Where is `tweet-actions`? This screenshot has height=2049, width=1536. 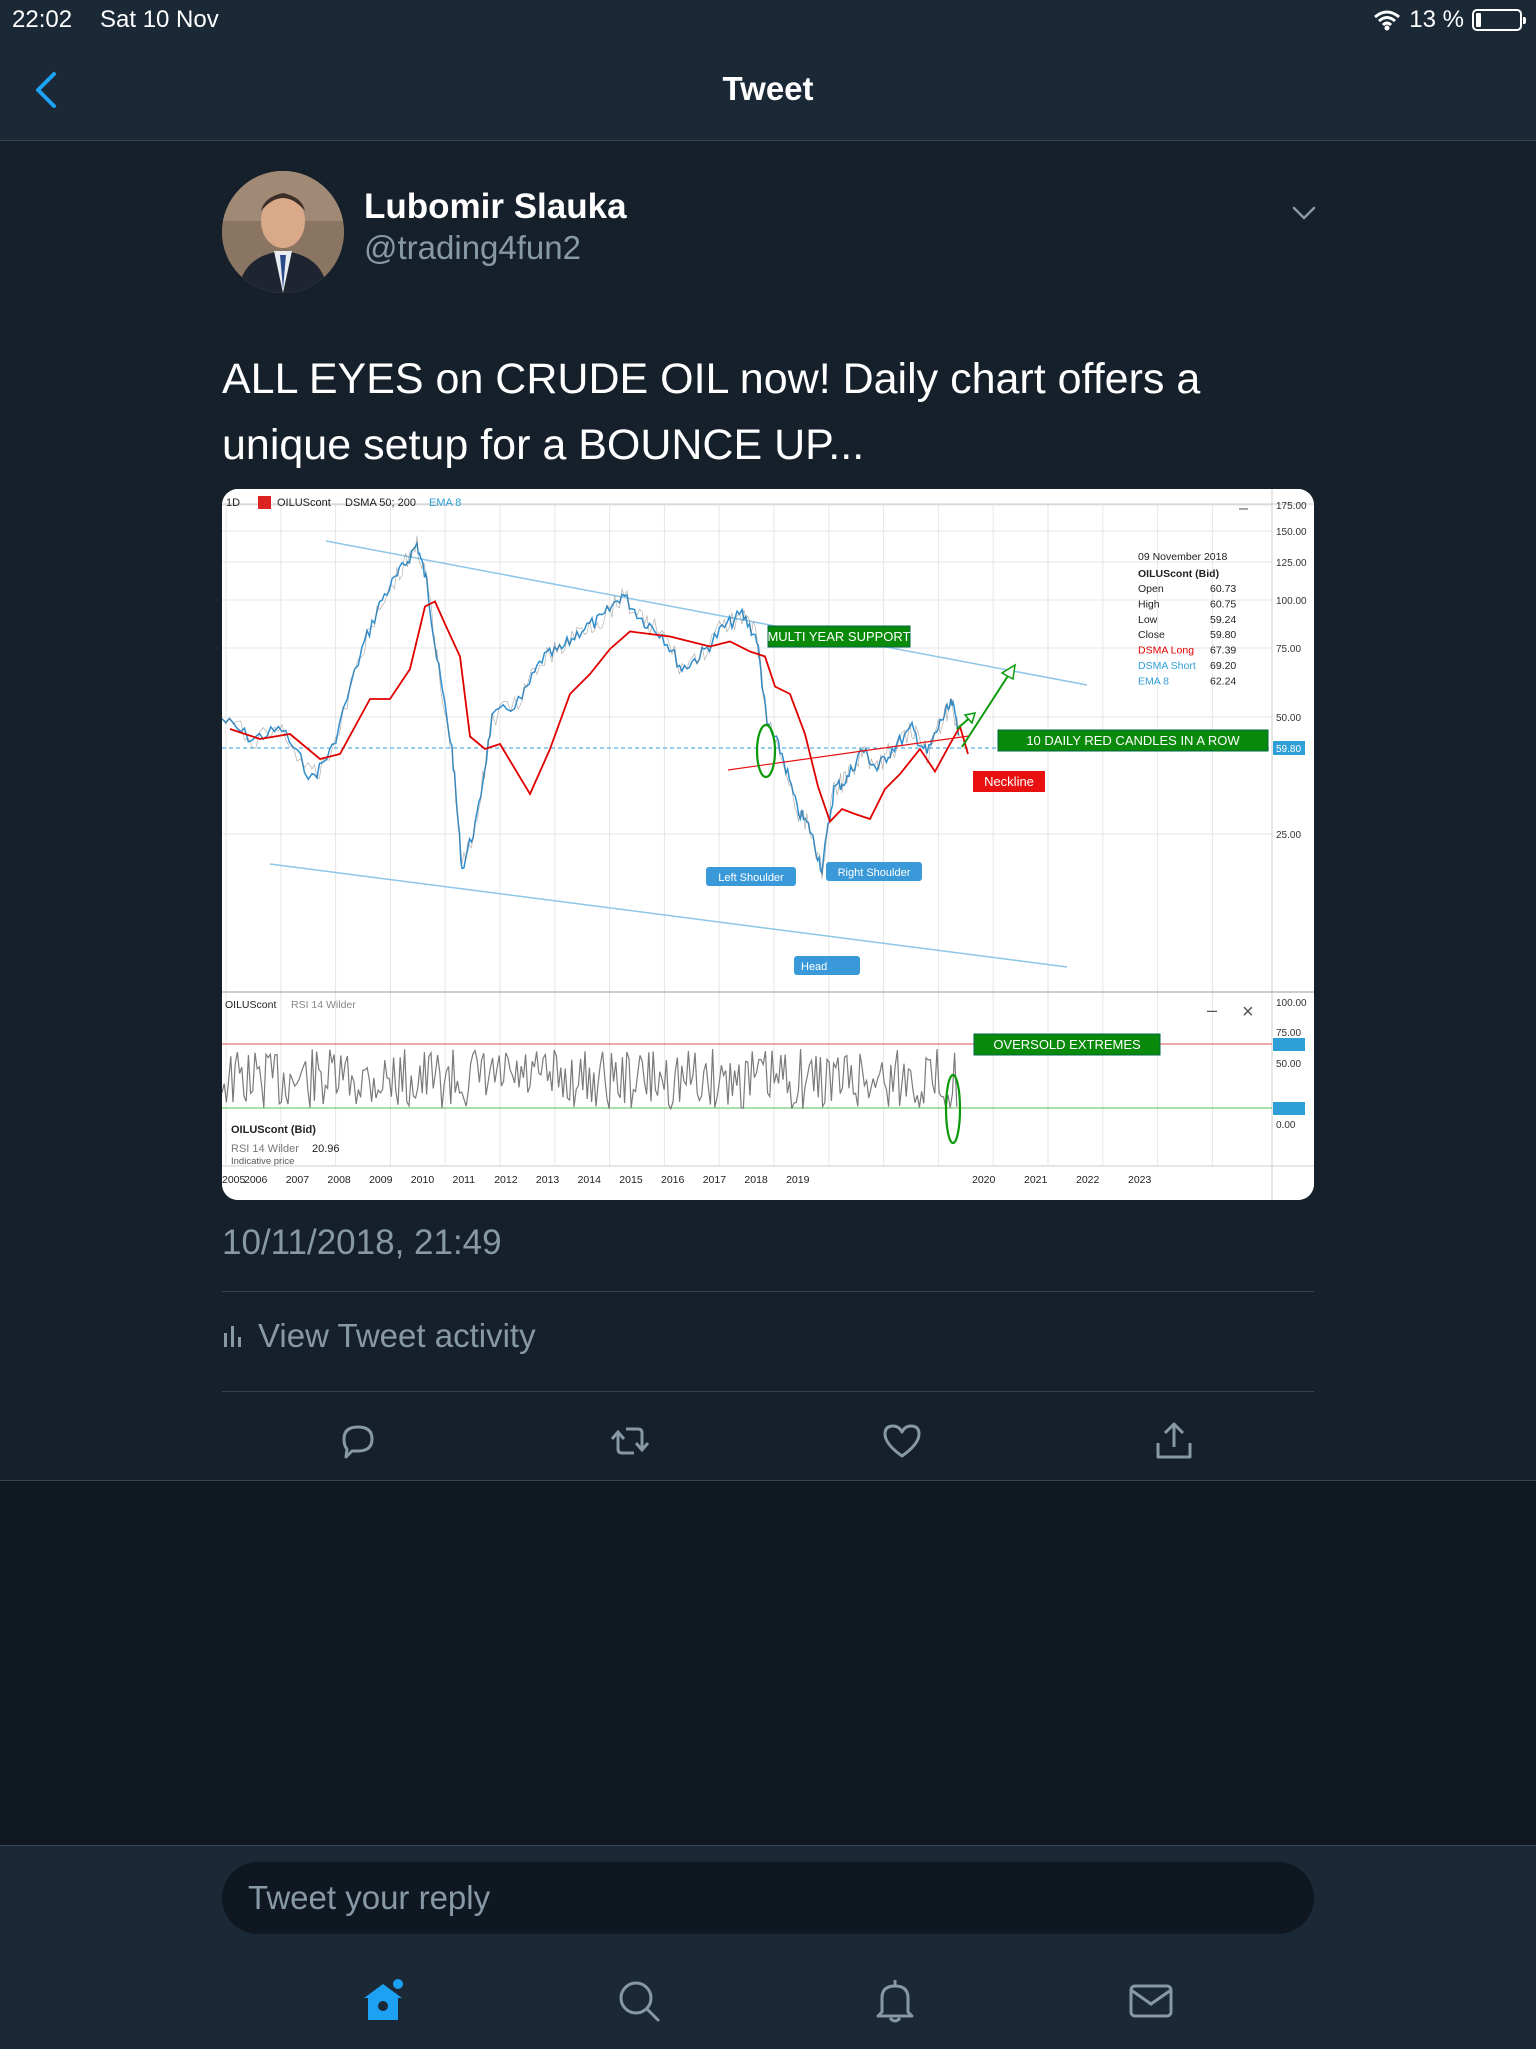 tweet-actions is located at coordinates (768, 1441).